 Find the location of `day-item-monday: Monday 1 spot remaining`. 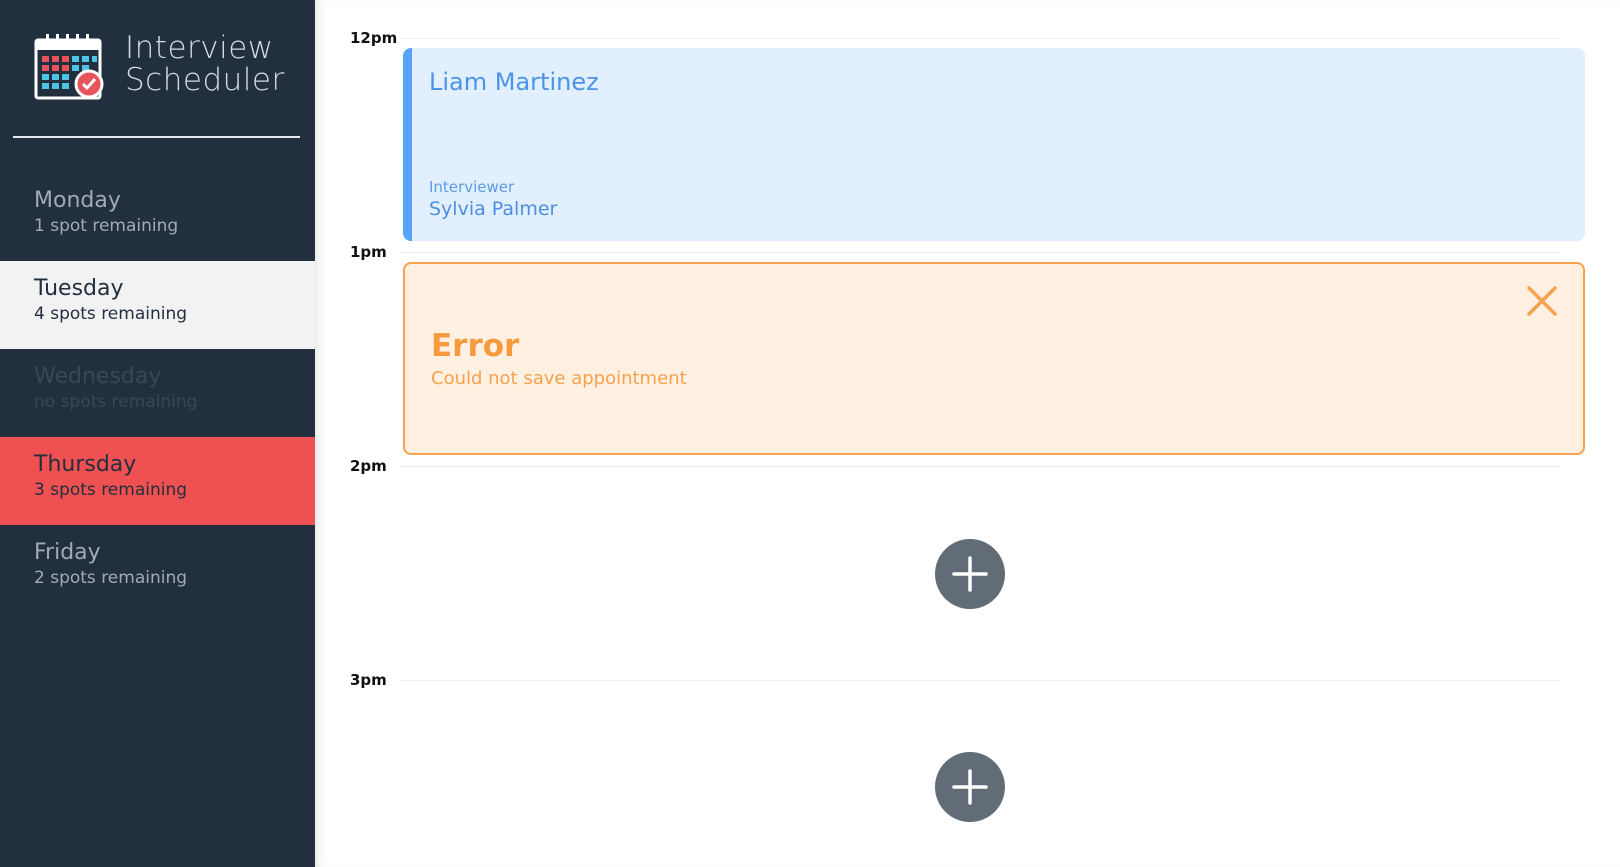

day-item-monday: Monday 1 spot remaining is located at coordinates (157, 217).